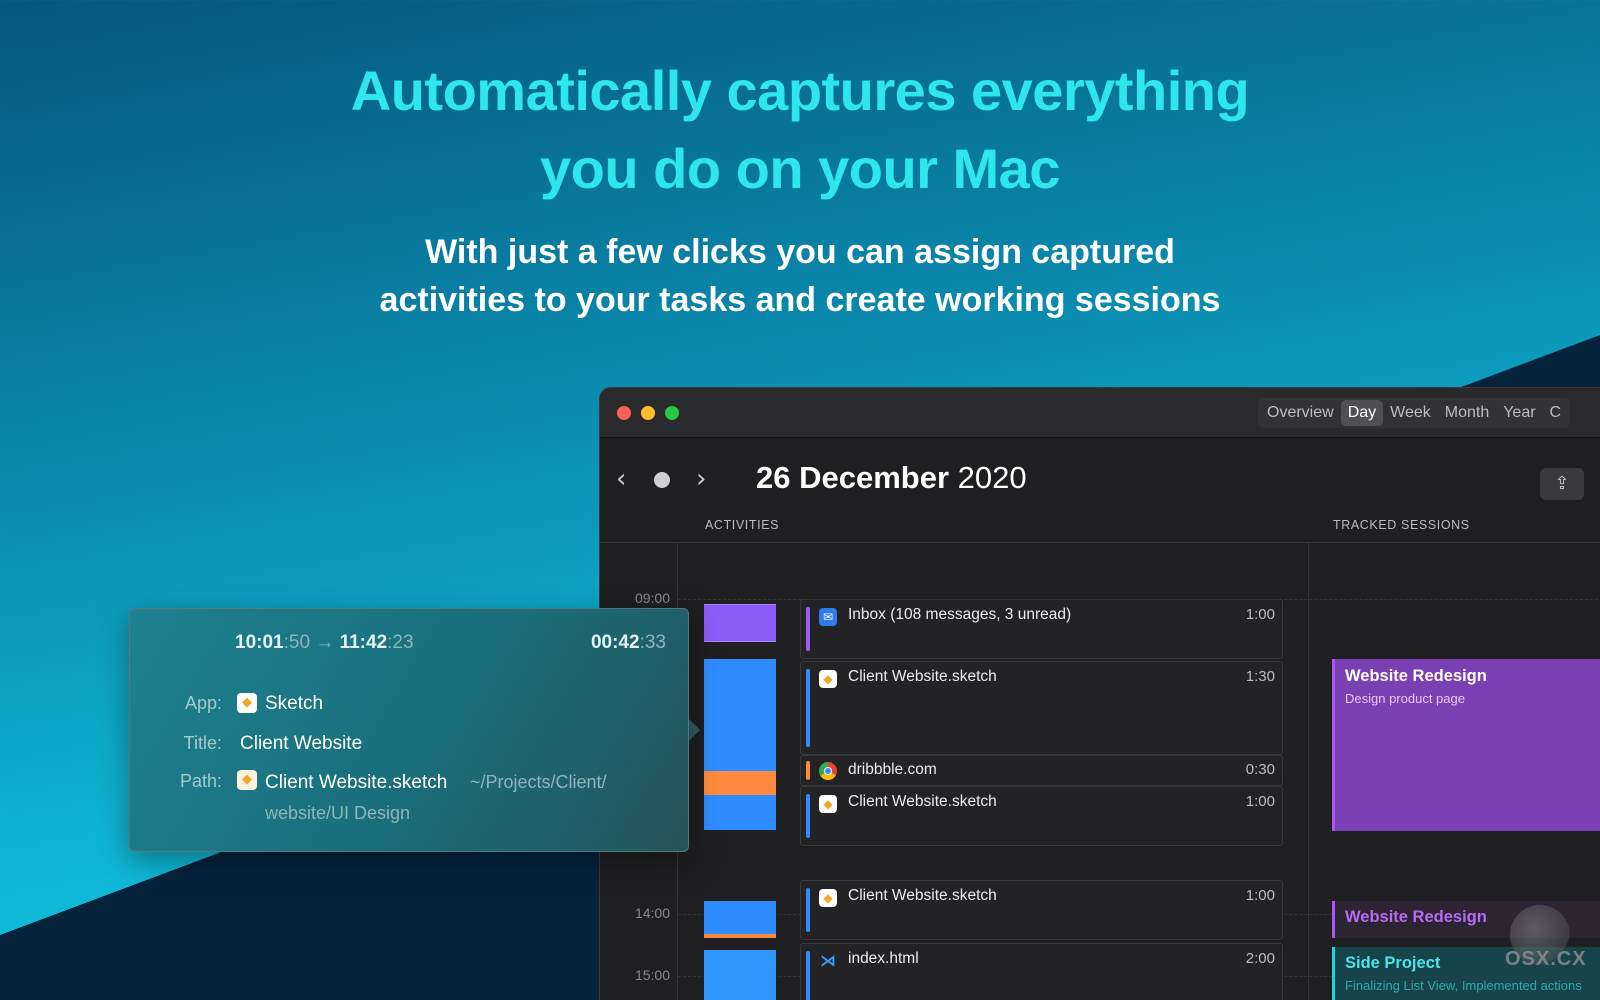  I want to click on headline-line-2: you do on your Mac, so click(800, 168).